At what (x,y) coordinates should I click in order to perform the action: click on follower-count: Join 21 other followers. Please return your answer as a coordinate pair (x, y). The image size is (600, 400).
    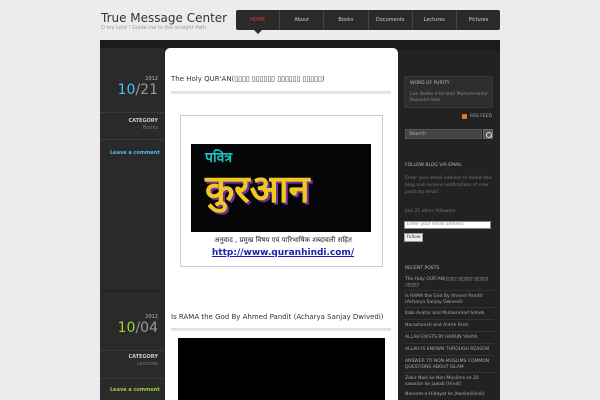
    Looking at the image, I should click on (430, 211).